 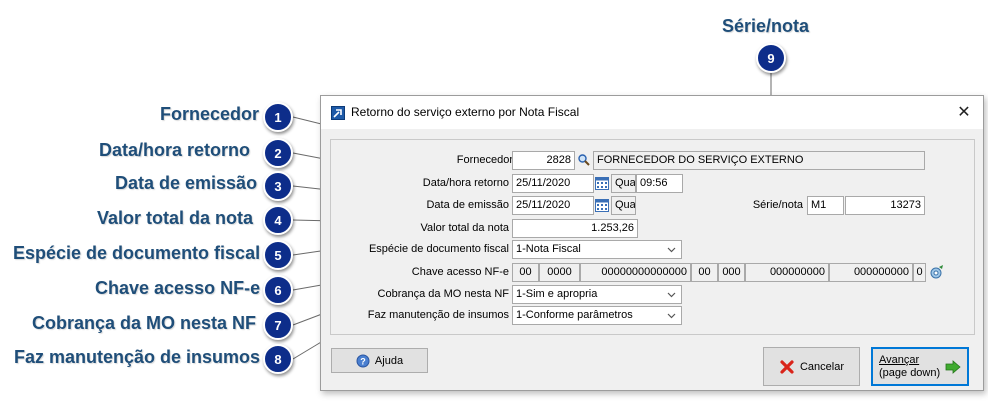 I want to click on hora-retorno-input: 09:56, so click(x=659, y=183).